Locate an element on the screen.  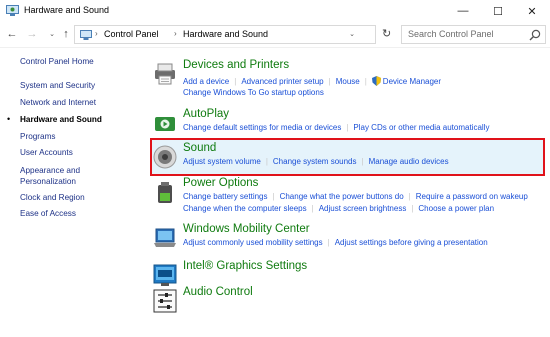
autoplay-icon is located at coordinates (165, 124).